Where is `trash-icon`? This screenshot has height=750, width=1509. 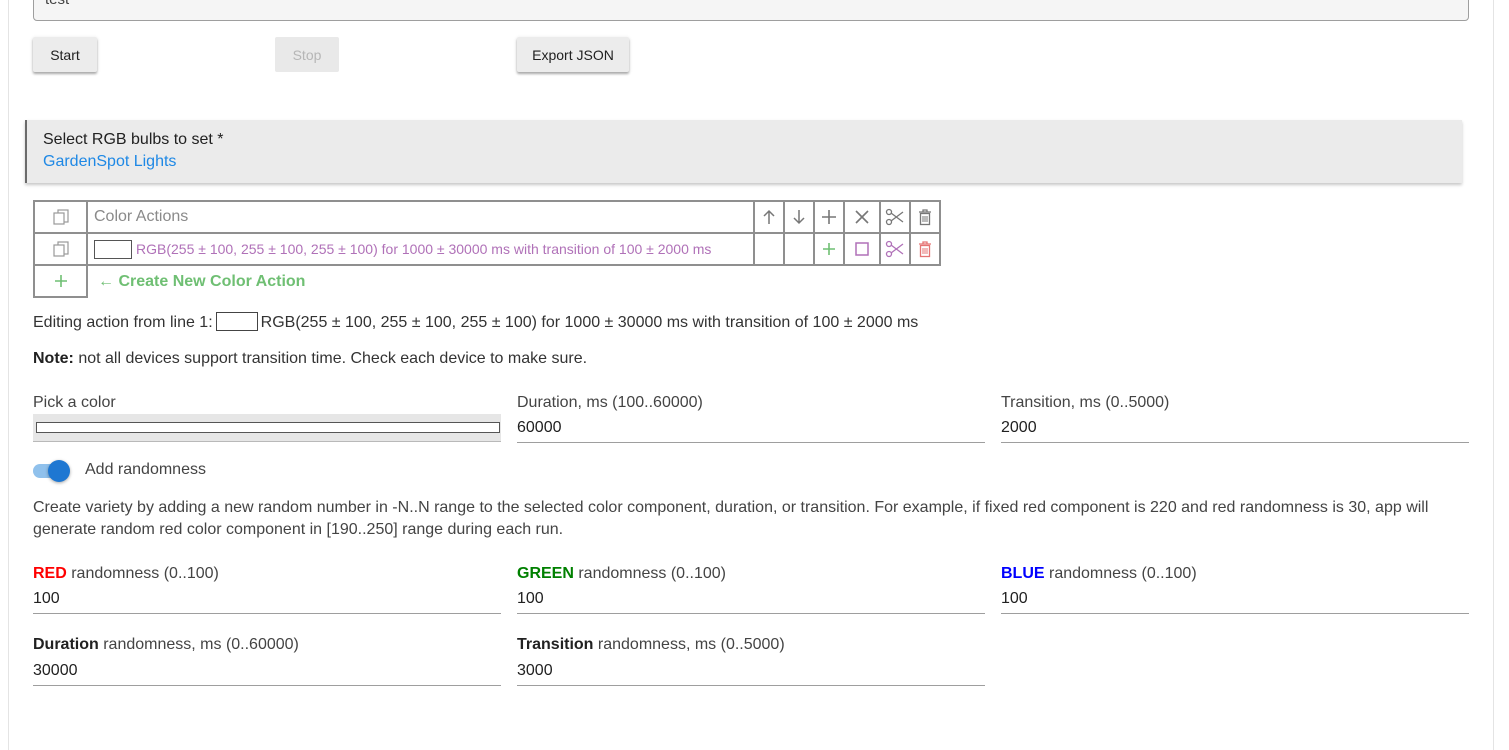 trash-icon is located at coordinates (925, 217).